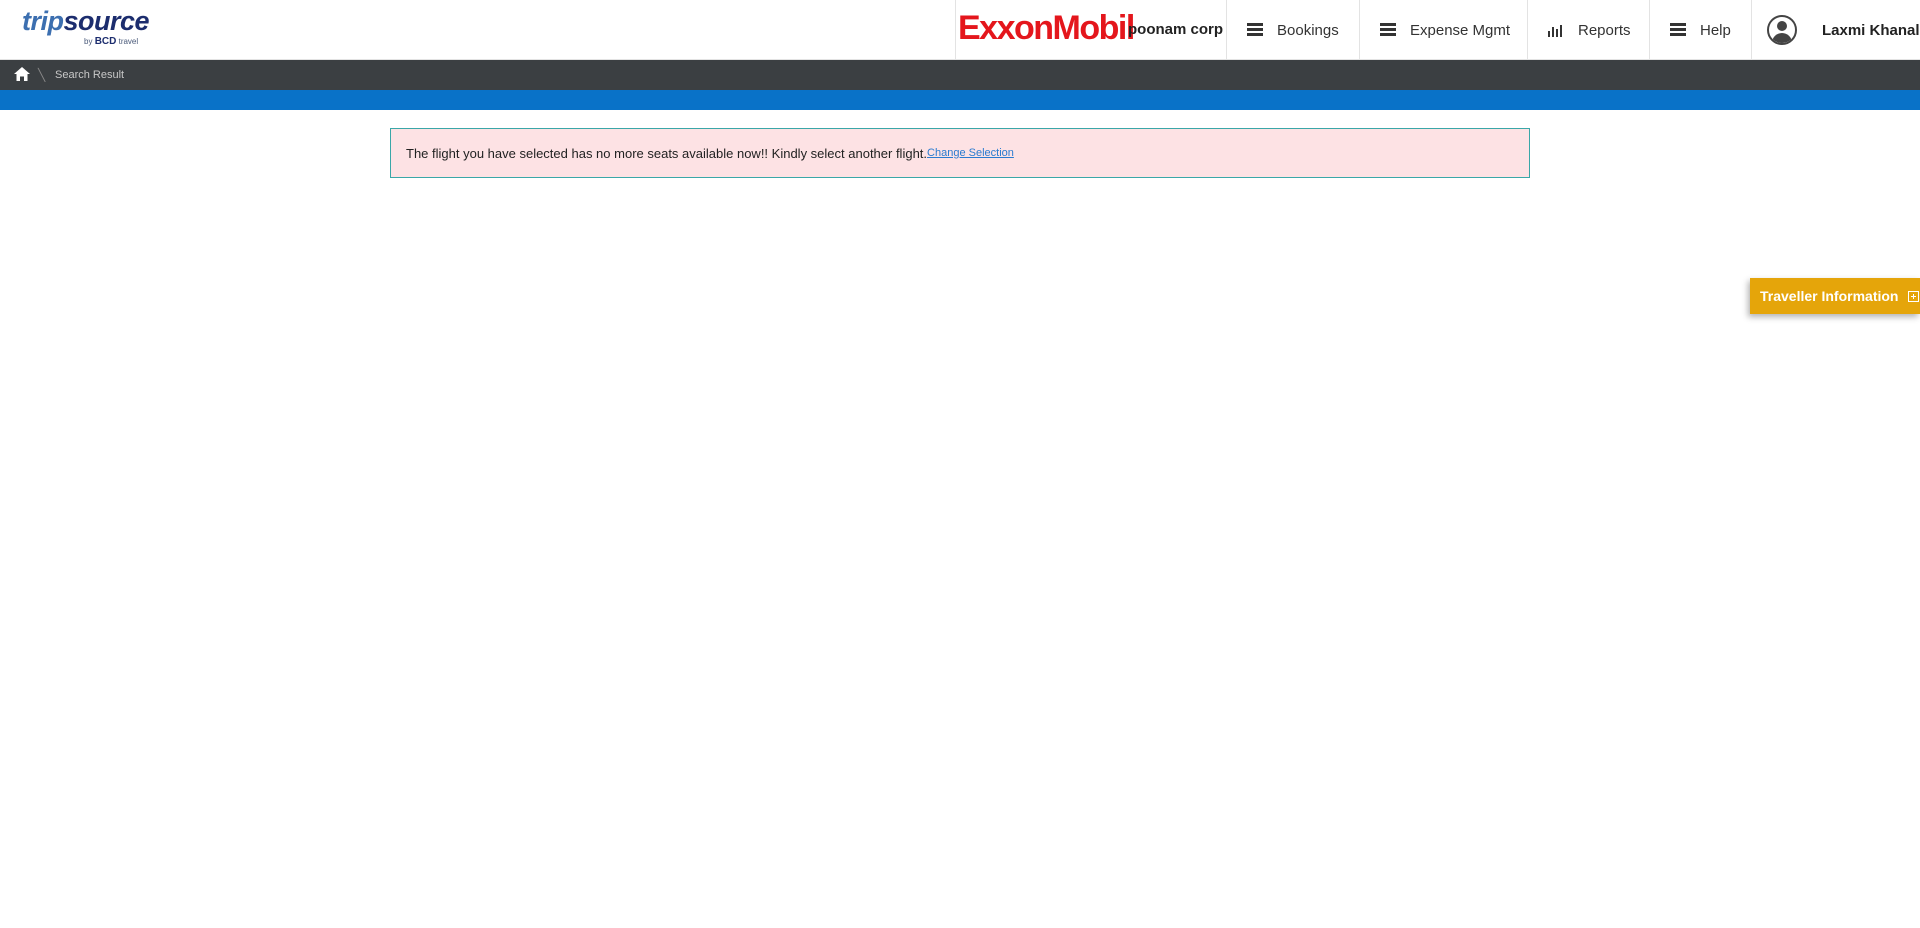  What do you see at coordinates (1782, 30) in the screenshot?
I see `user-avatar-icon` at bounding box center [1782, 30].